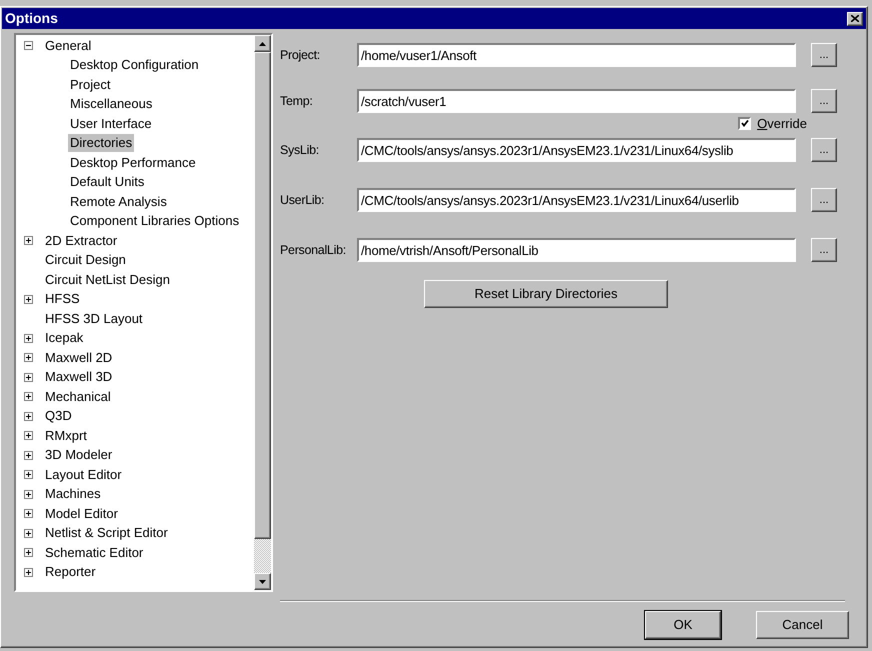 This screenshot has height=651, width=872. Describe the element at coordinates (73, 494) in the screenshot. I see `tree-item: Machines` at that location.